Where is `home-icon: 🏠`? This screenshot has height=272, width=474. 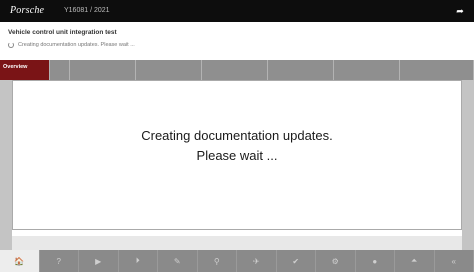
home-icon: 🏠 is located at coordinates (20, 261).